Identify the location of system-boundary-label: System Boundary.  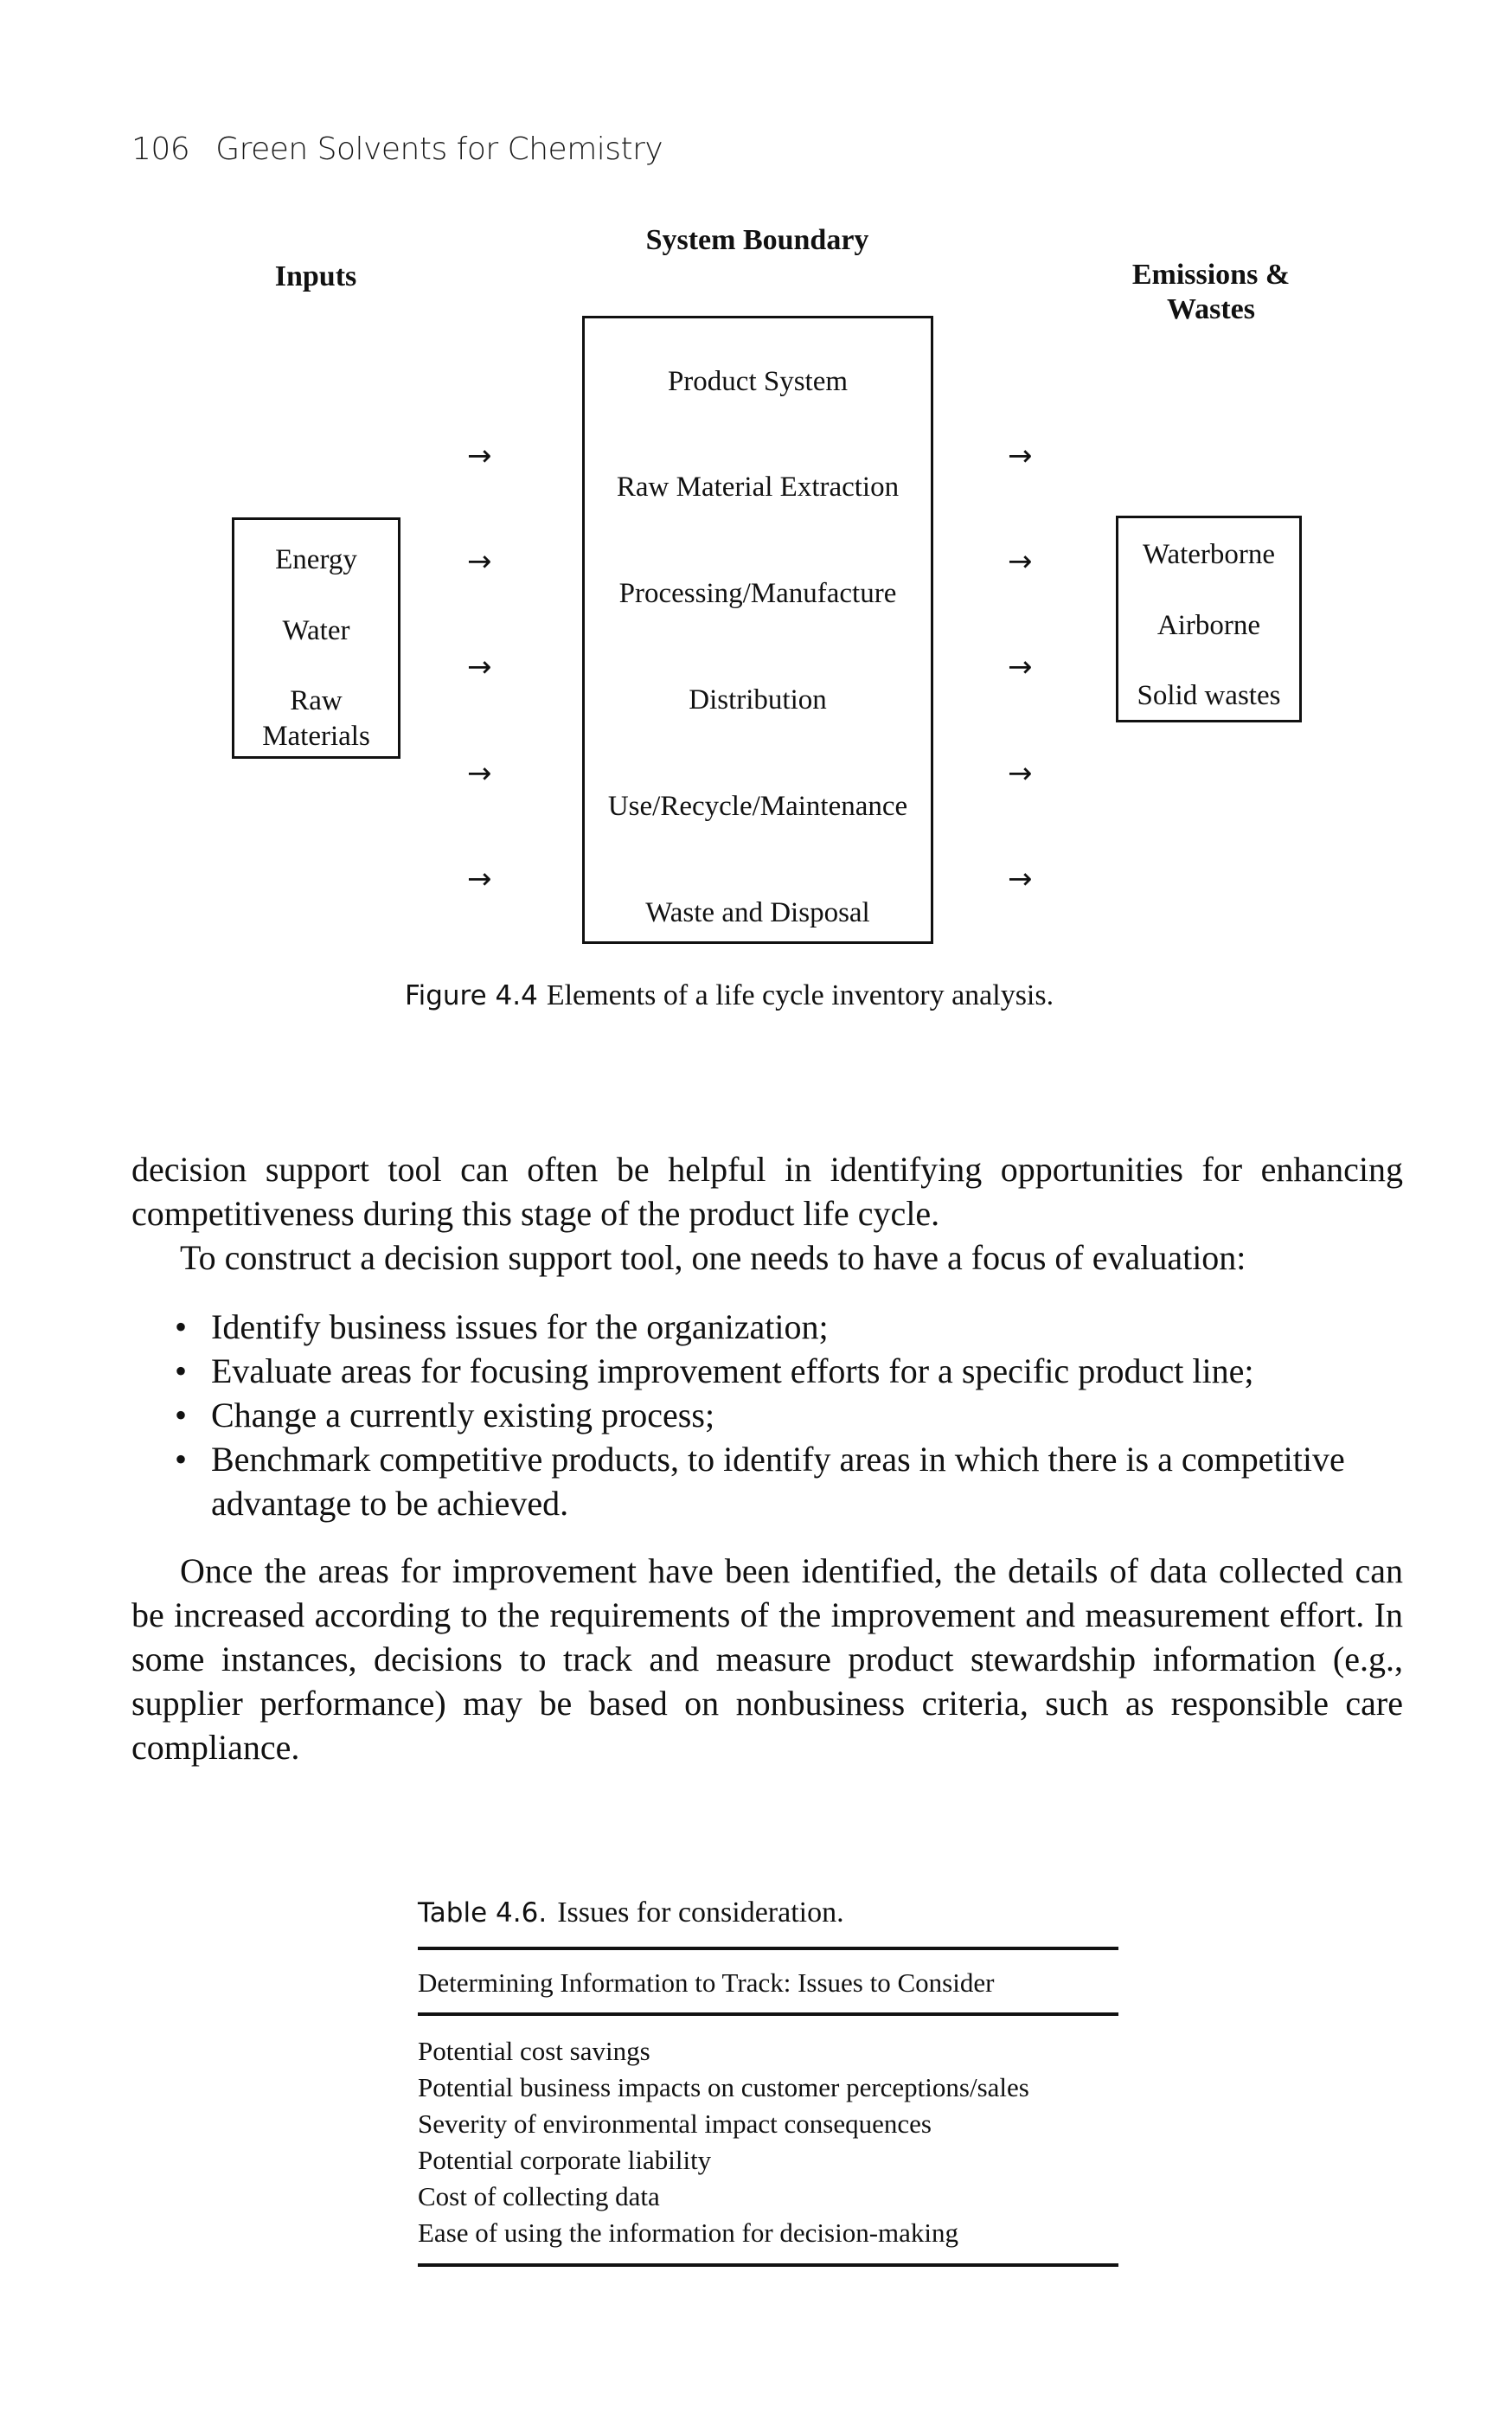
(757, 240).